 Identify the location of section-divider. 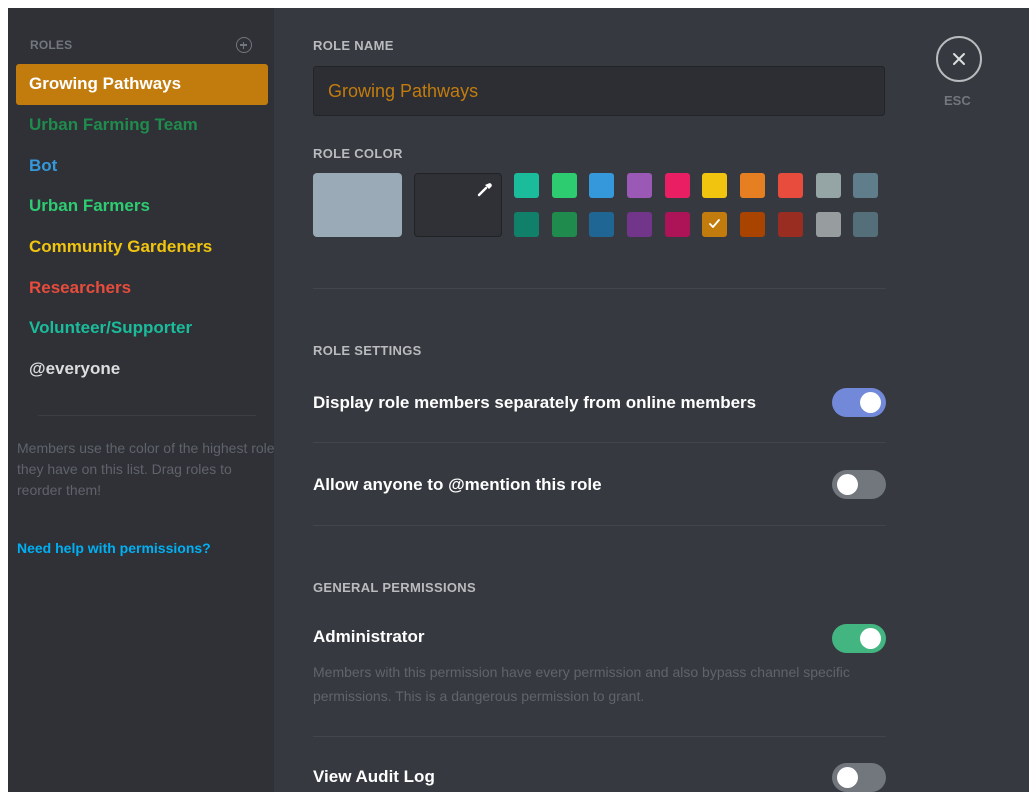
(599, 288).